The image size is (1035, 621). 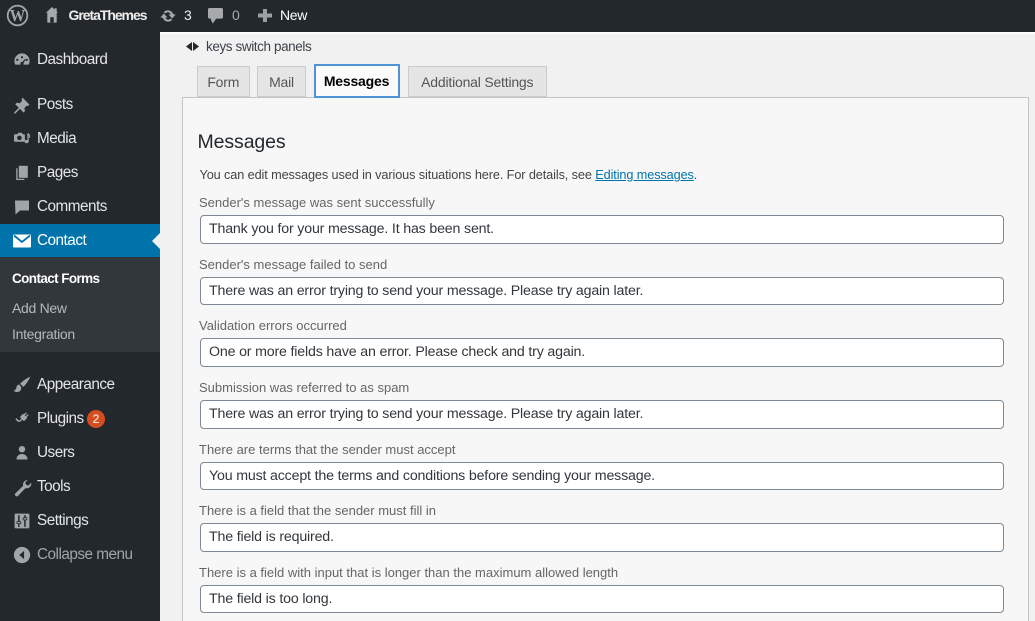 I want to click on svg-text: W, so click(x=18, y=15).